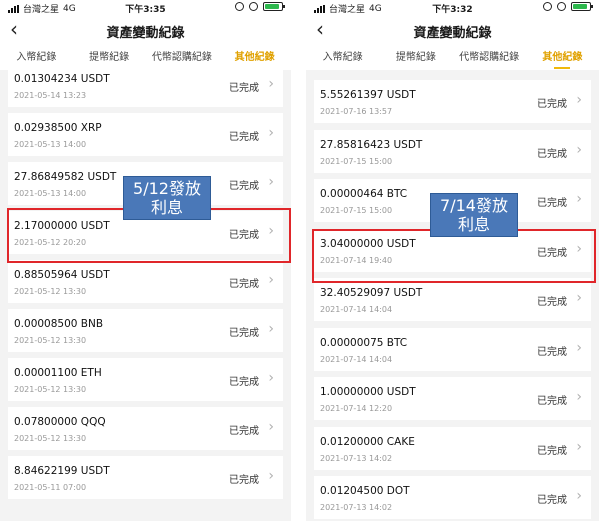  I want to click on record-row: 5.55261397 USDT 2021-07-16 13:57 已完成 ›, so click(452, 101).